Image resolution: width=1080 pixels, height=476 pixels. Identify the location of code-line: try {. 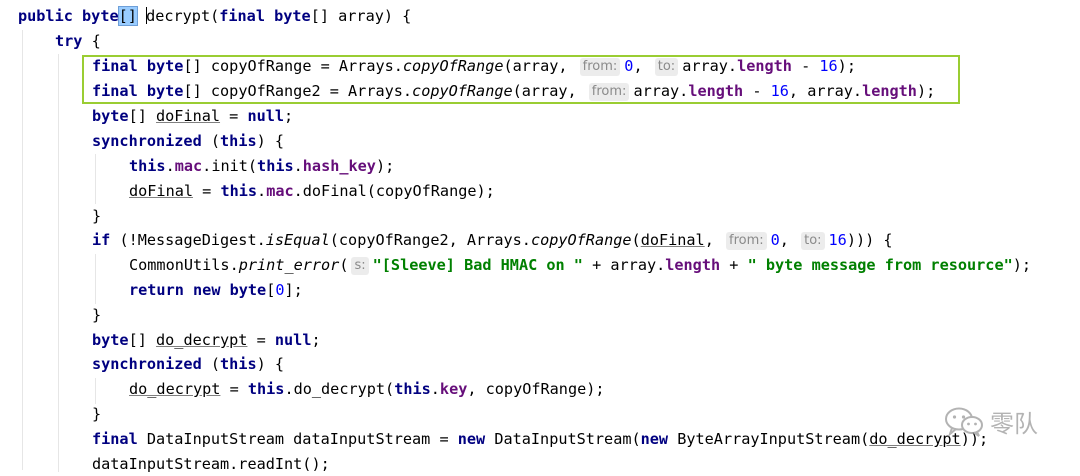
(78, 41).